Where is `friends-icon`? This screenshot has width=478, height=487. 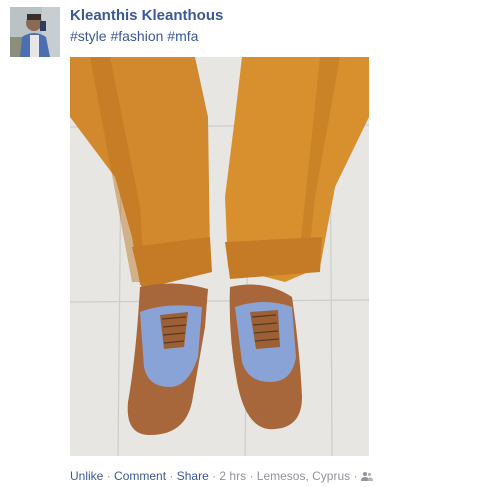
friends-icon is located at coordinates (366, 477).